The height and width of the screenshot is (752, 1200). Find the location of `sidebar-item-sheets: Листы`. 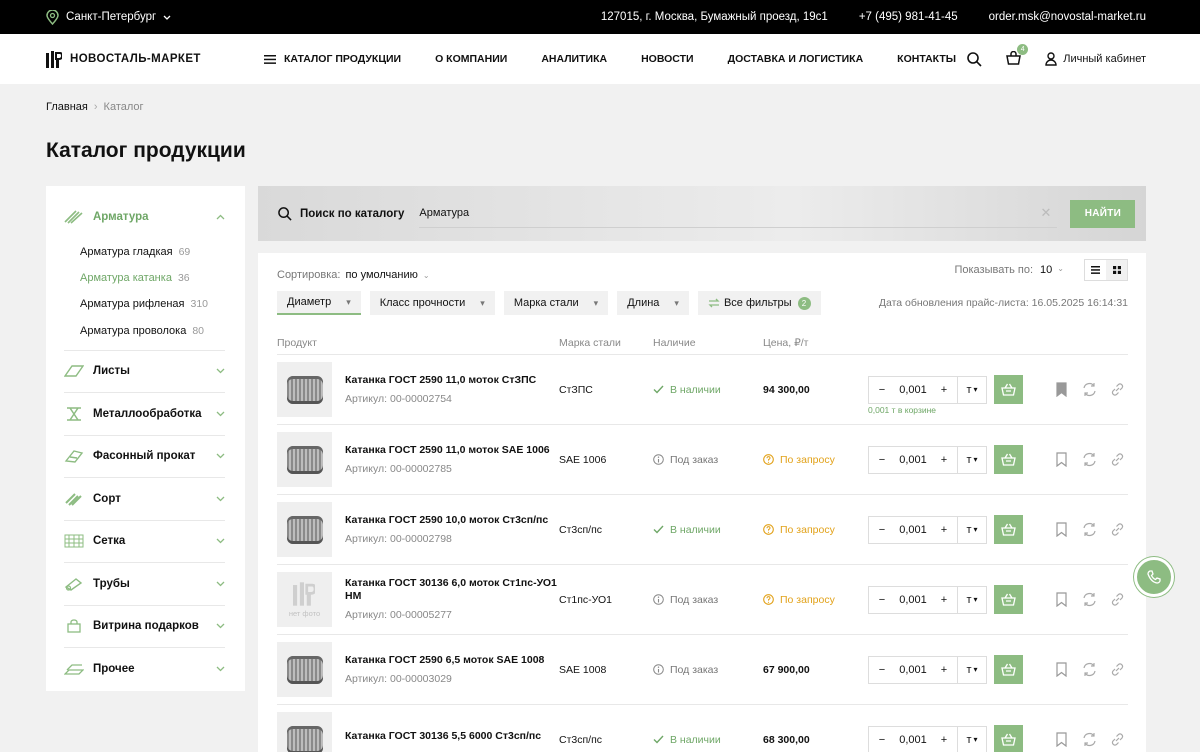

sidebar-item-sheets: Листы is located at coordinates (144, 372).